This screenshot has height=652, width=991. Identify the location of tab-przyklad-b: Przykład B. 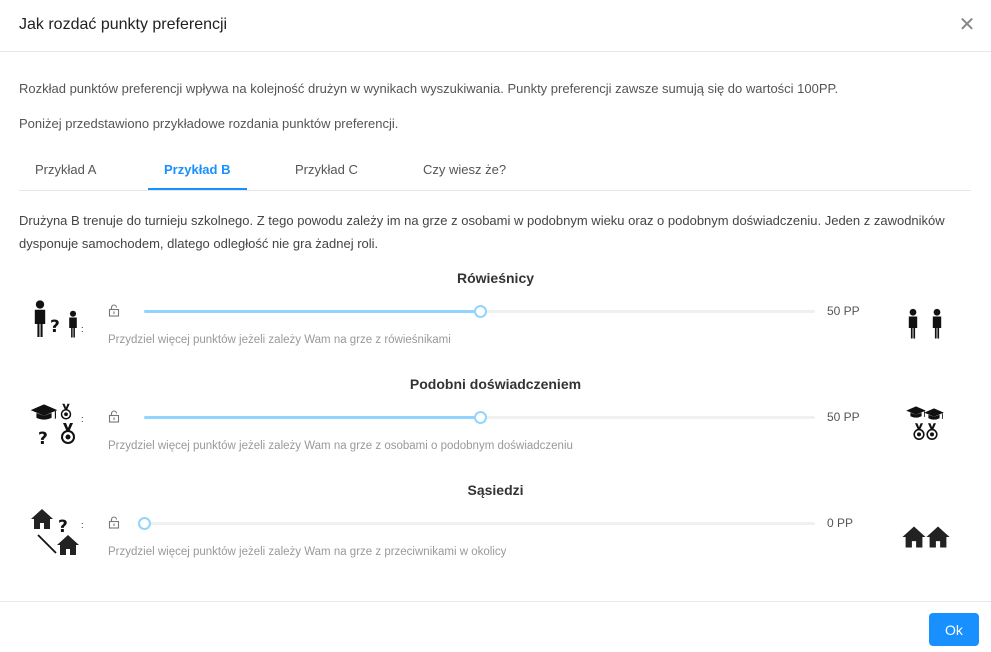
(197, 169).